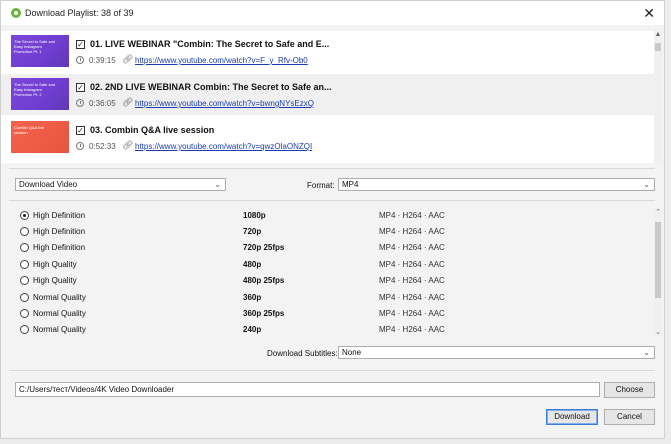  I want to click on download-button: Download, so click(572, 417).